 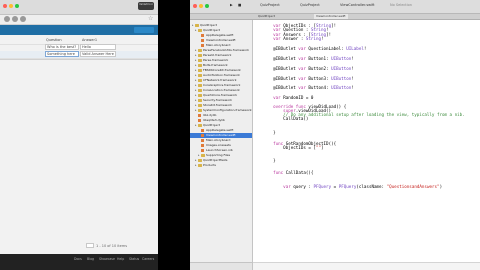 What do you see at coordinates (288, 97) in the screenshot?
I see `code-line: var RandomID = 0` at bounding box center [288, 97].